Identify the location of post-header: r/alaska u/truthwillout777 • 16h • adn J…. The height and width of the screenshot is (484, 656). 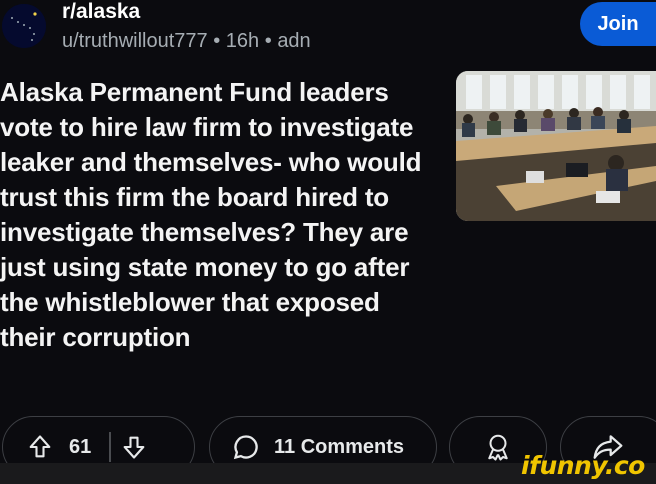
(328, 30).